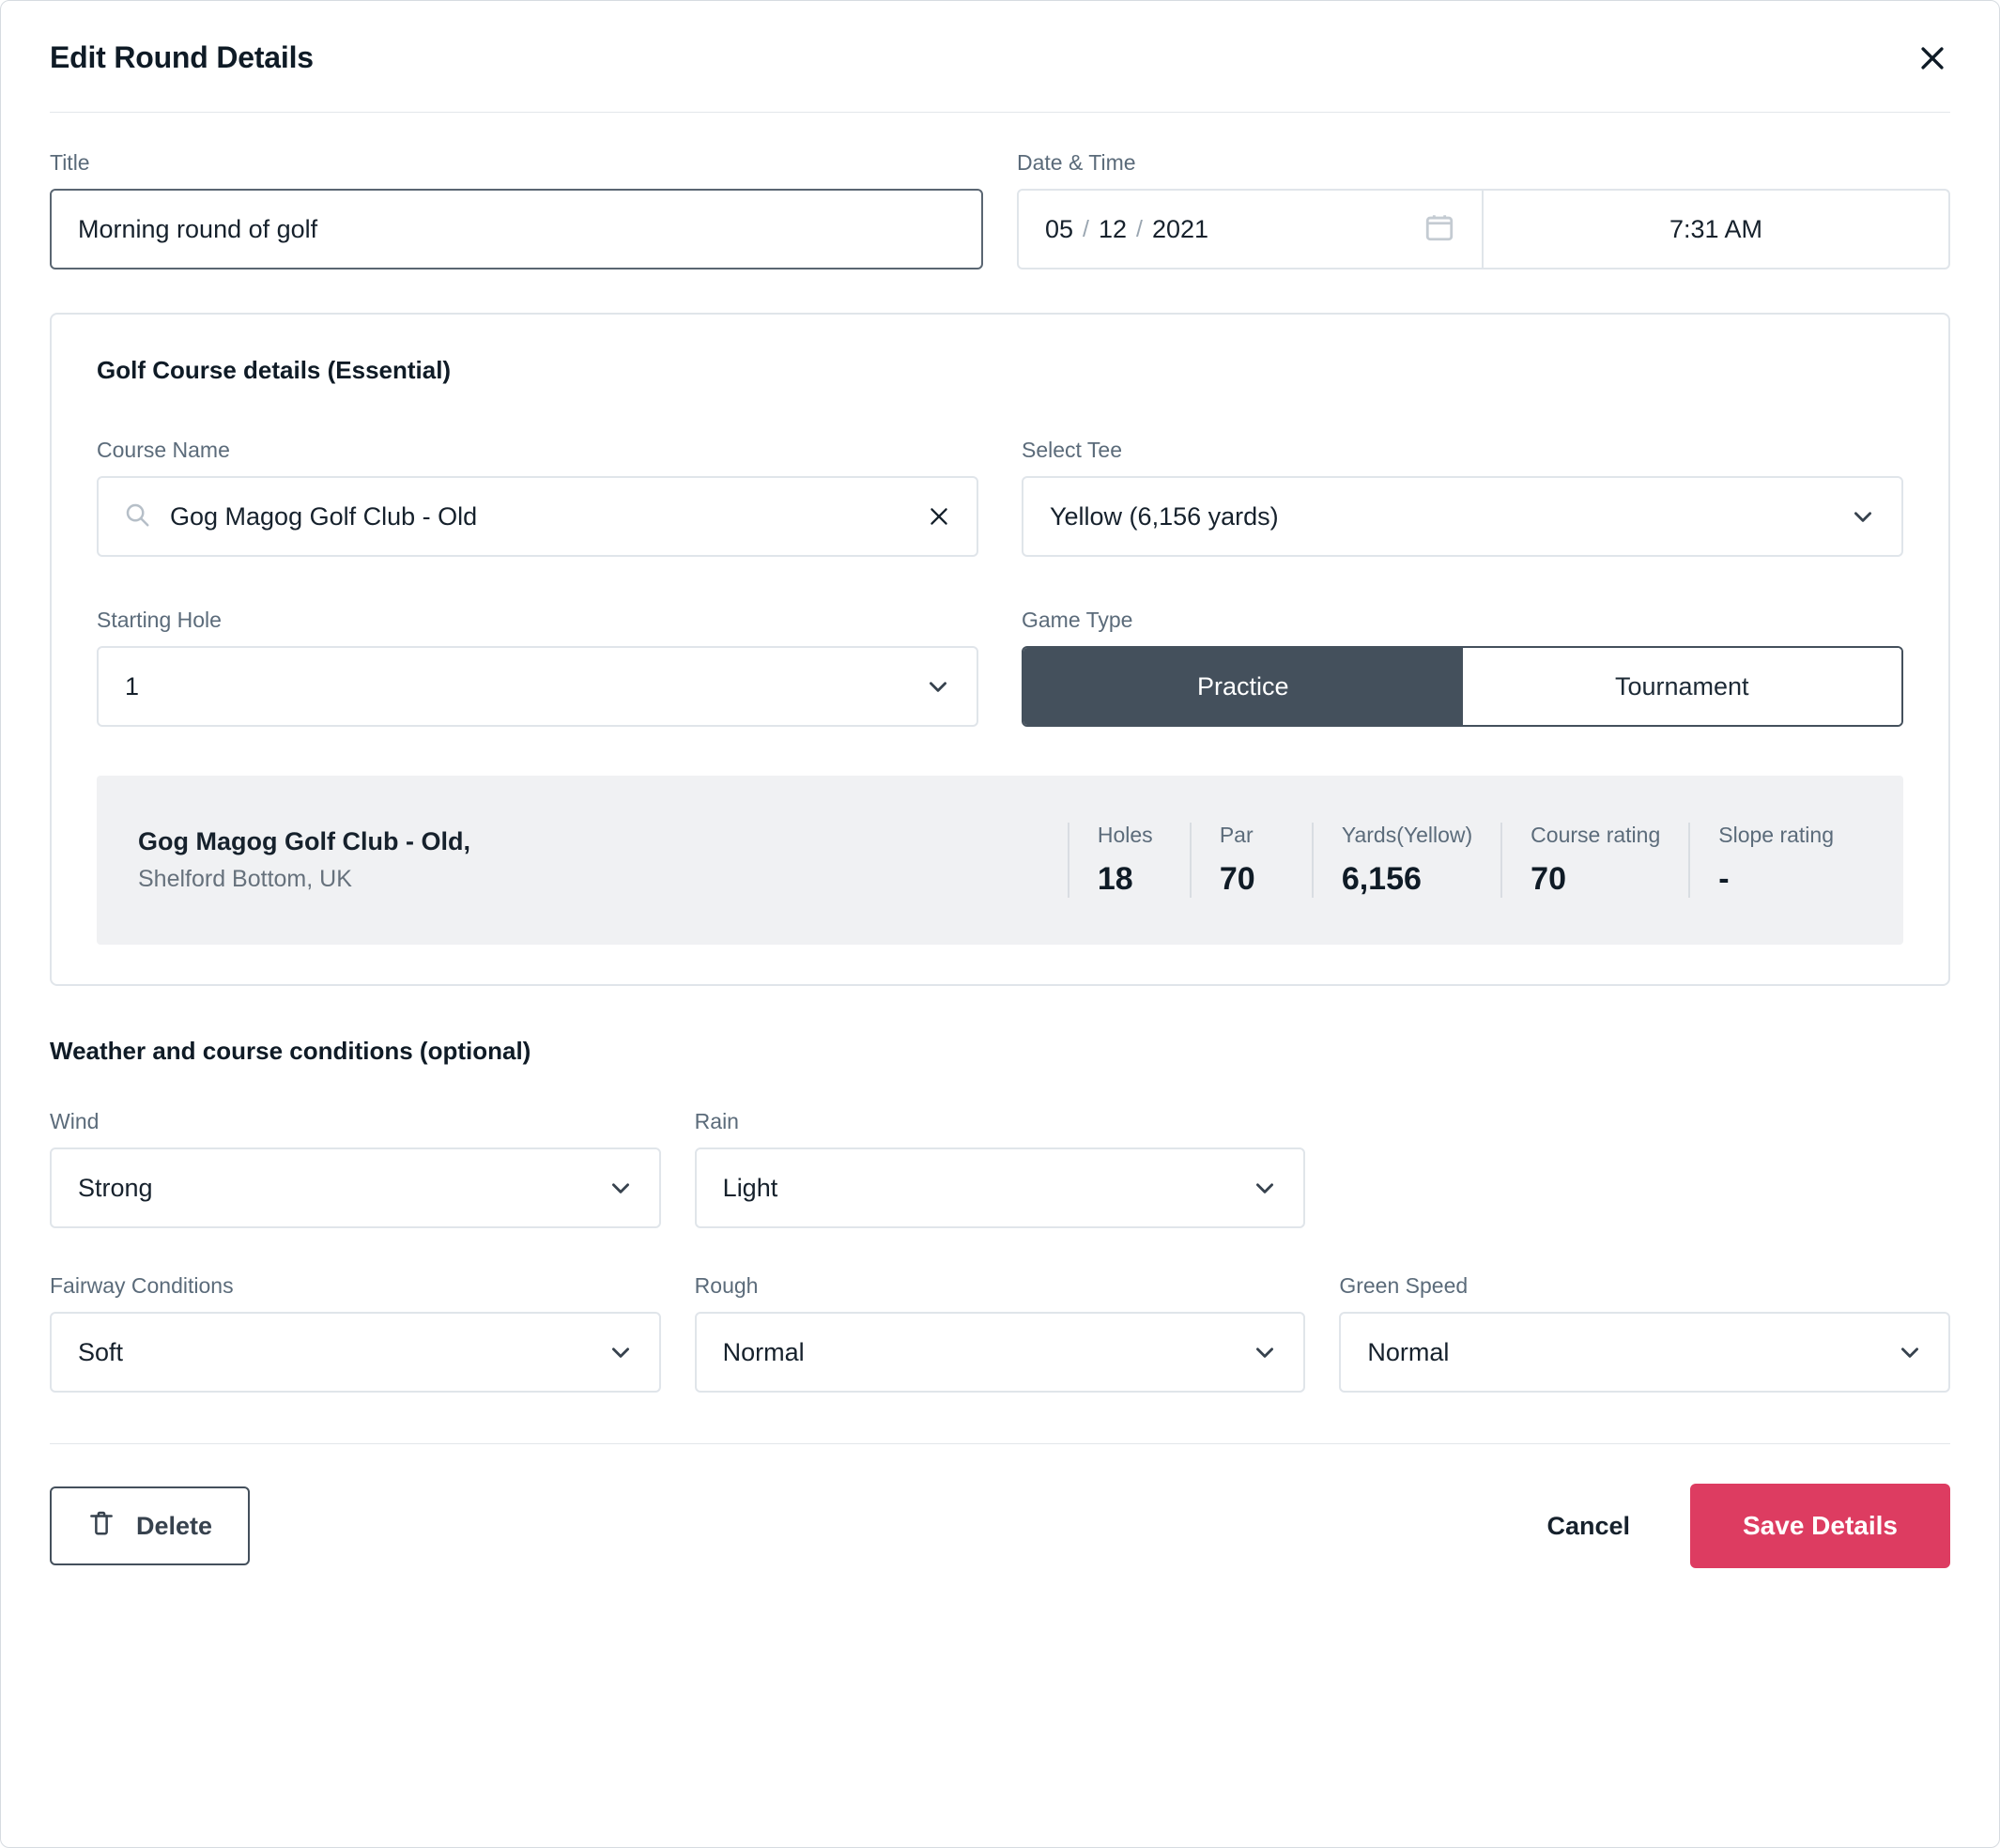  I want to click on time-input: 7:31 AM, so click(1716, 229).